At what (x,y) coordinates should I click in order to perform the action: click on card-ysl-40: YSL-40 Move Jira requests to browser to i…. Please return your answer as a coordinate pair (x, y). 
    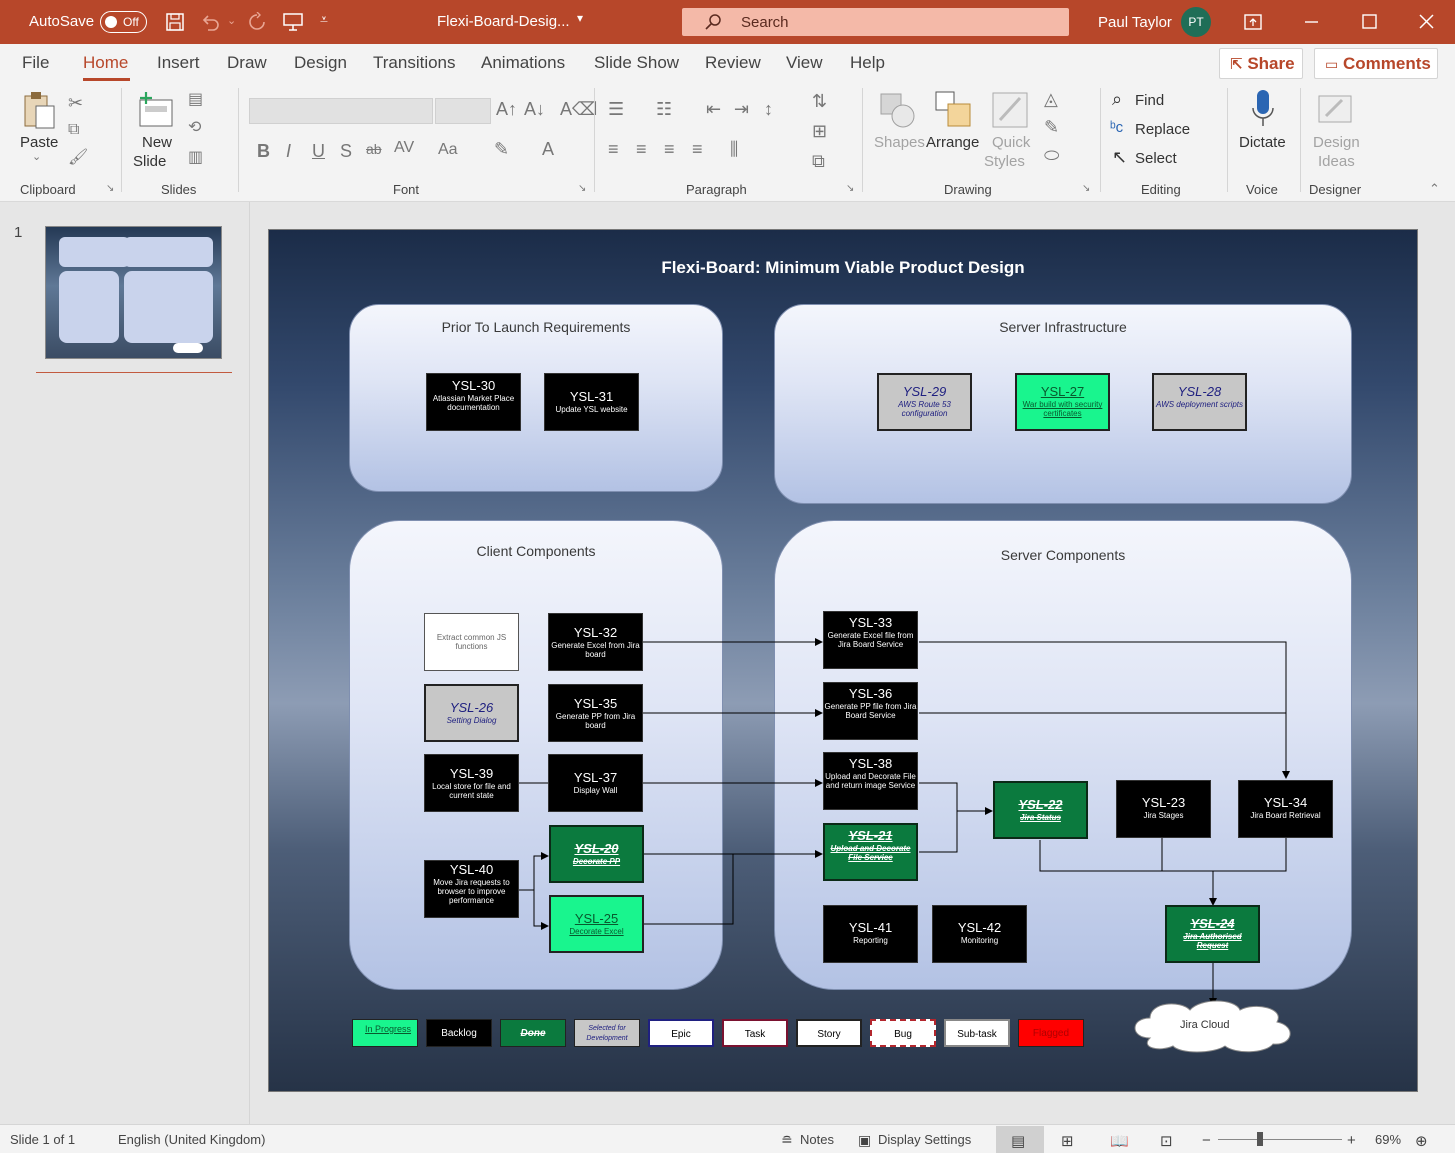
    Looking at the image, I should click on (471, 889).